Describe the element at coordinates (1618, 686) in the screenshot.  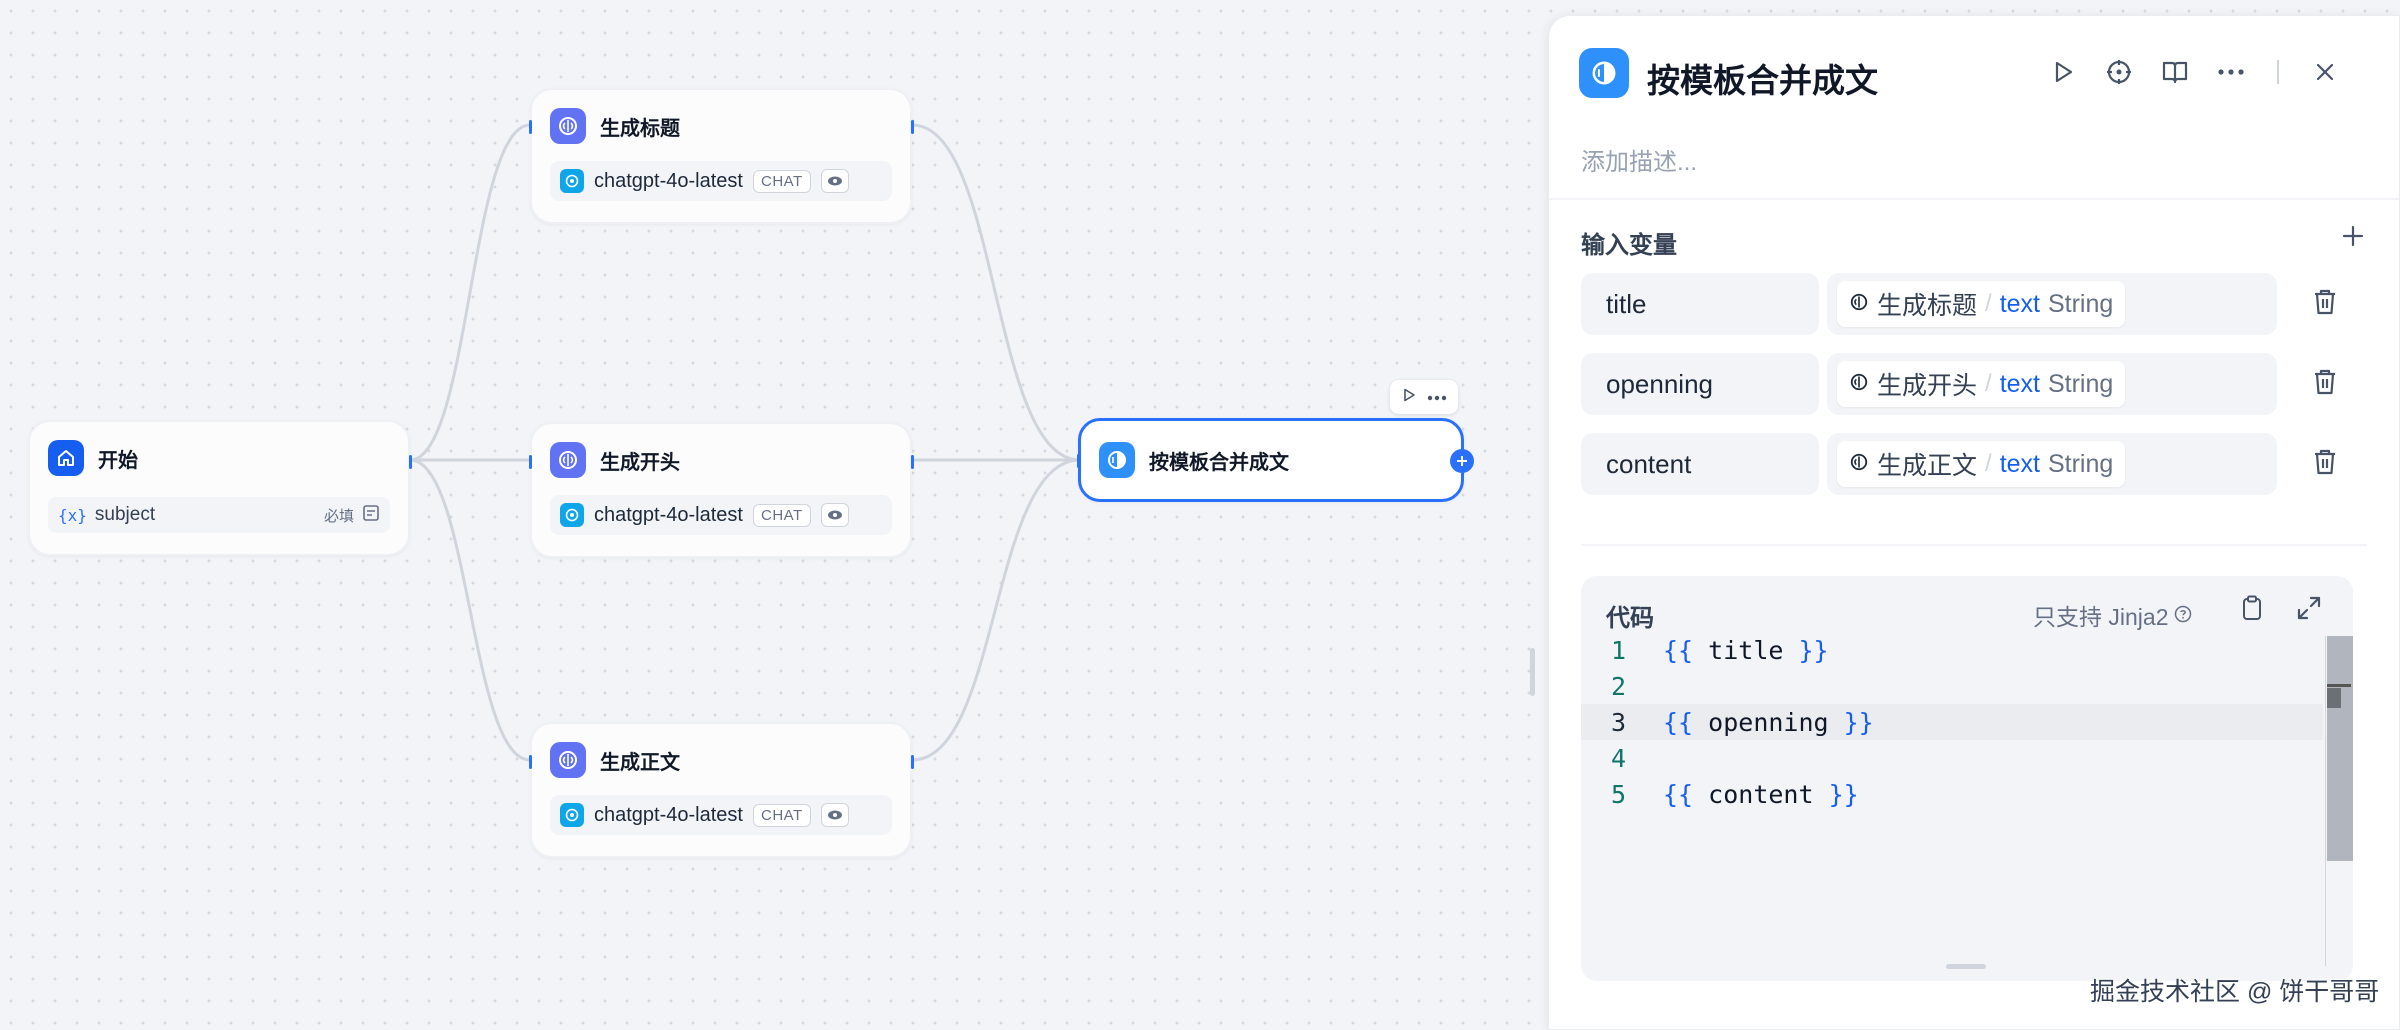
I see `line-number: 2` at that location.